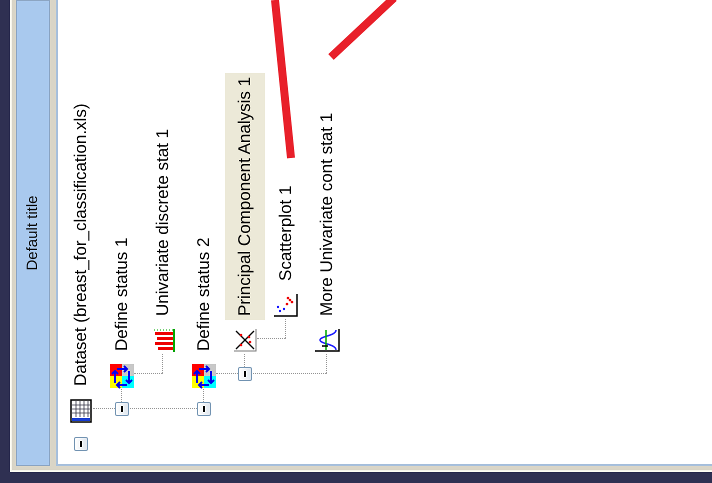  Describe the element at coordinates (122, 294) in the screenshot. I see `tree-item: Define status 1` at that location.